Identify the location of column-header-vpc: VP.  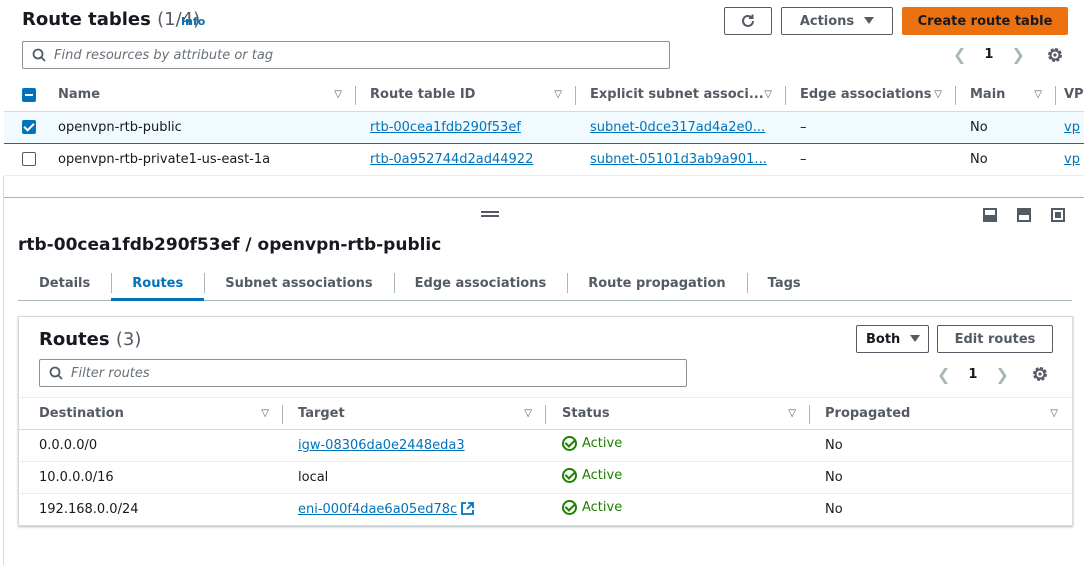
(1070, 95).